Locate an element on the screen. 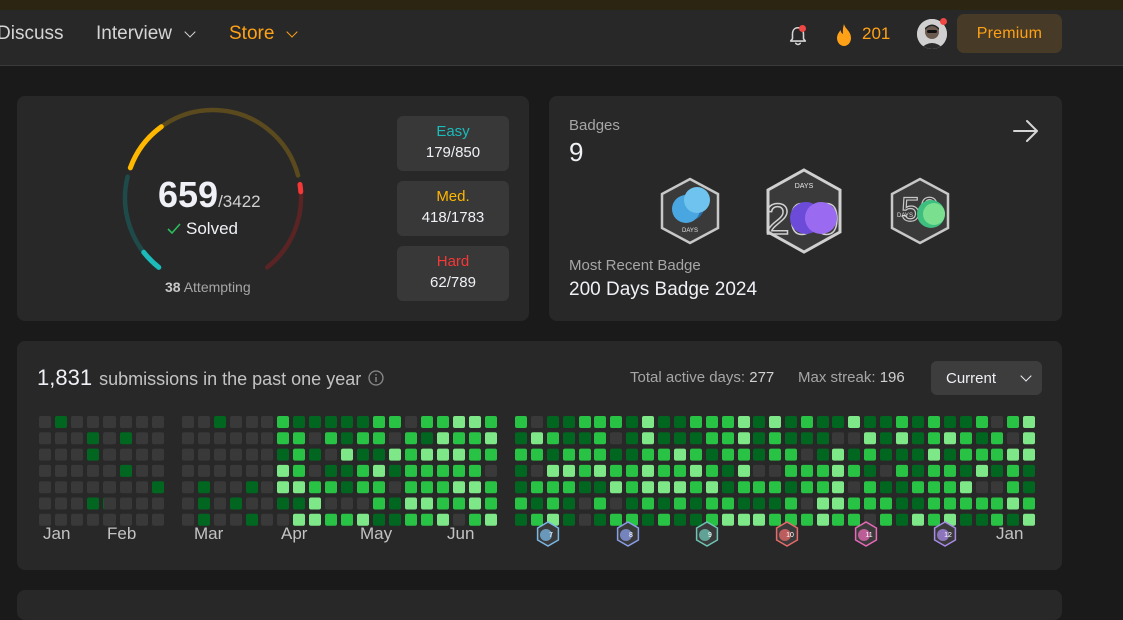  monthly-badge-icon: 9 is located at coordinates (707, 534).